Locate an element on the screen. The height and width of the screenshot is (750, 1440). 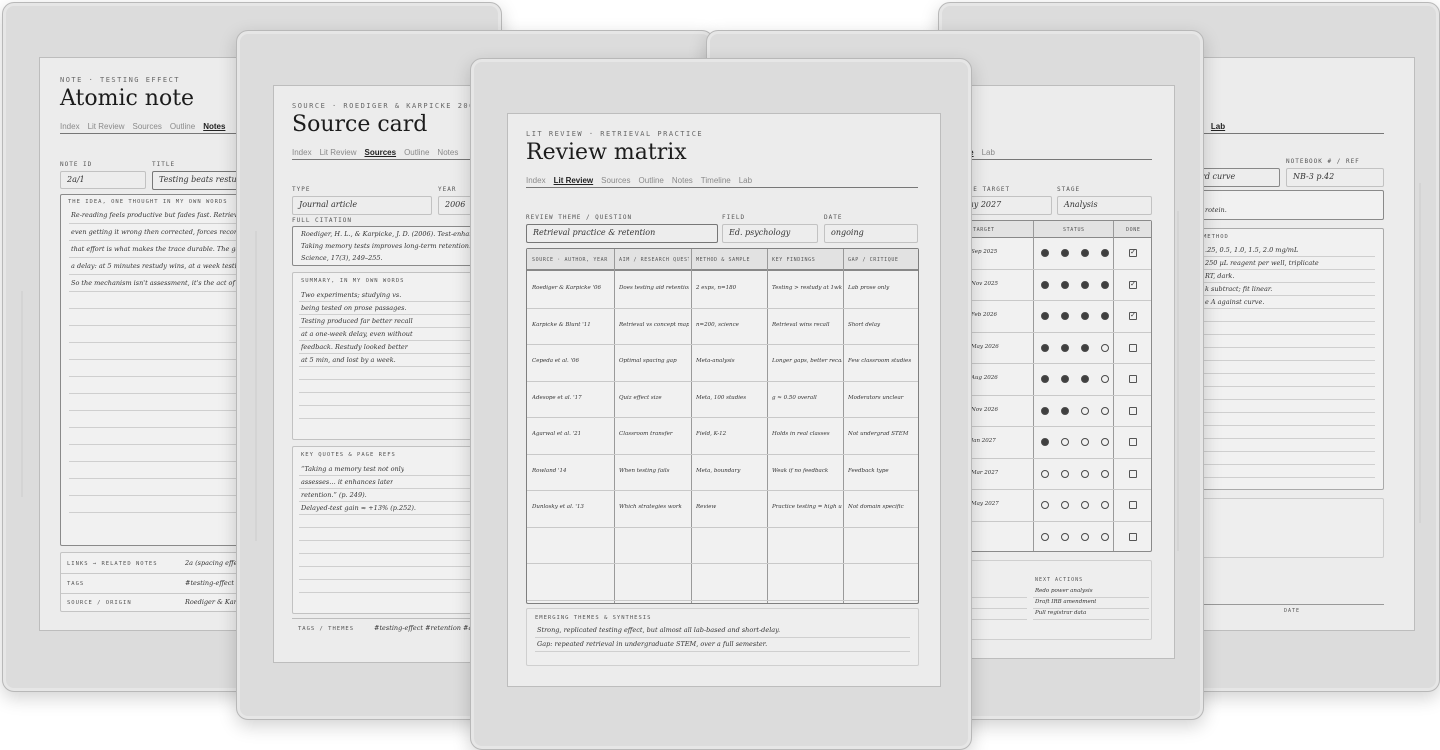
table-cell: Moderators unclear is located at coordinates (883, 398).